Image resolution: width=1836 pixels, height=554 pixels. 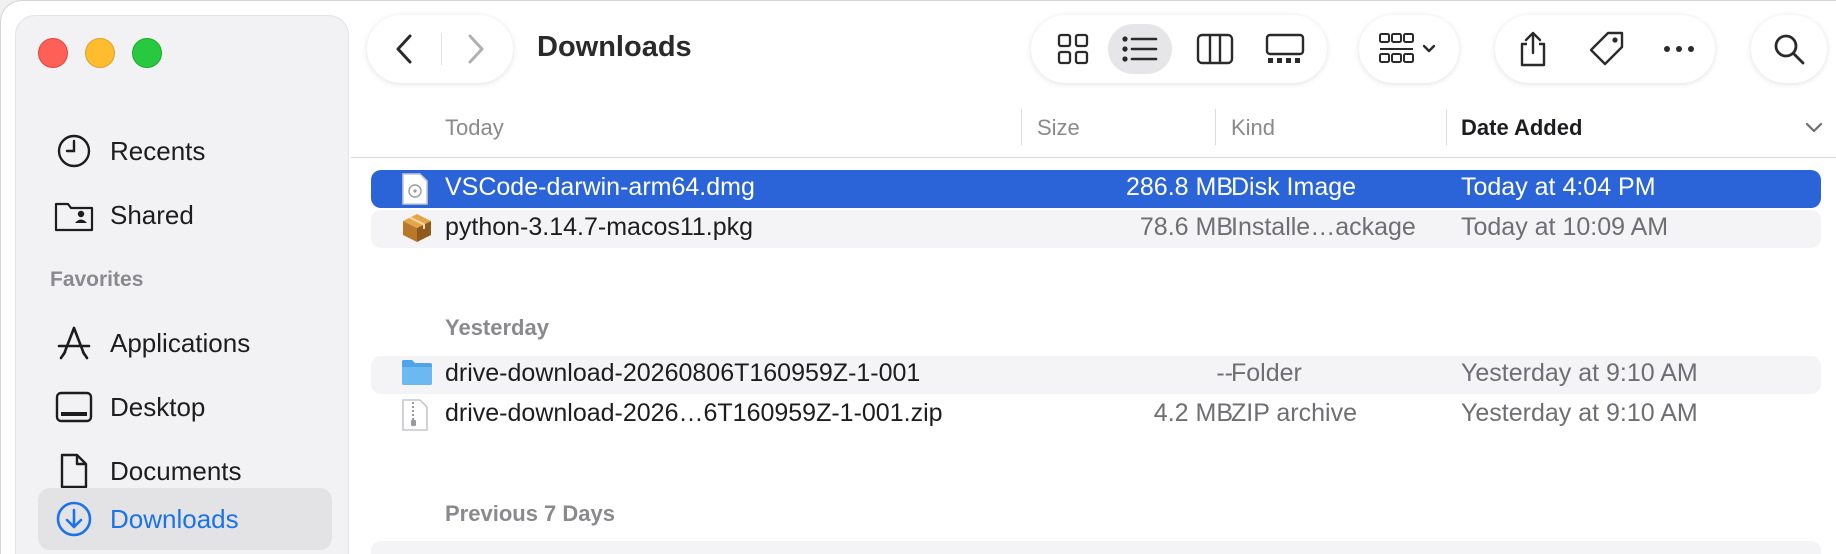 I want to click on column-view-button, so click(x=1215, y=49).